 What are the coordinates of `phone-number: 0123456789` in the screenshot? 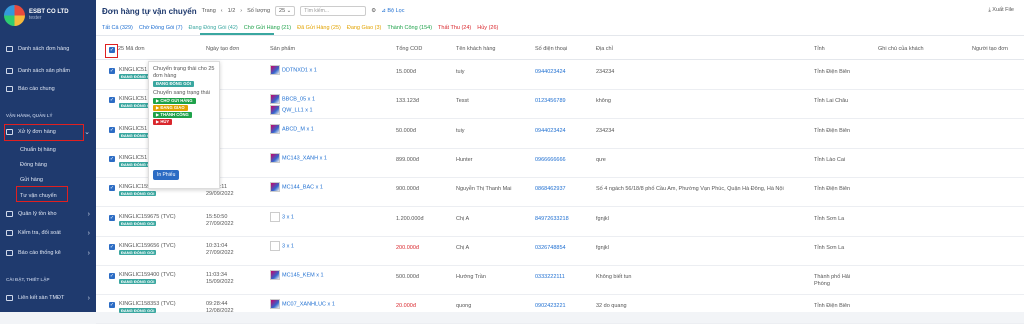 It's located at (550, 101).